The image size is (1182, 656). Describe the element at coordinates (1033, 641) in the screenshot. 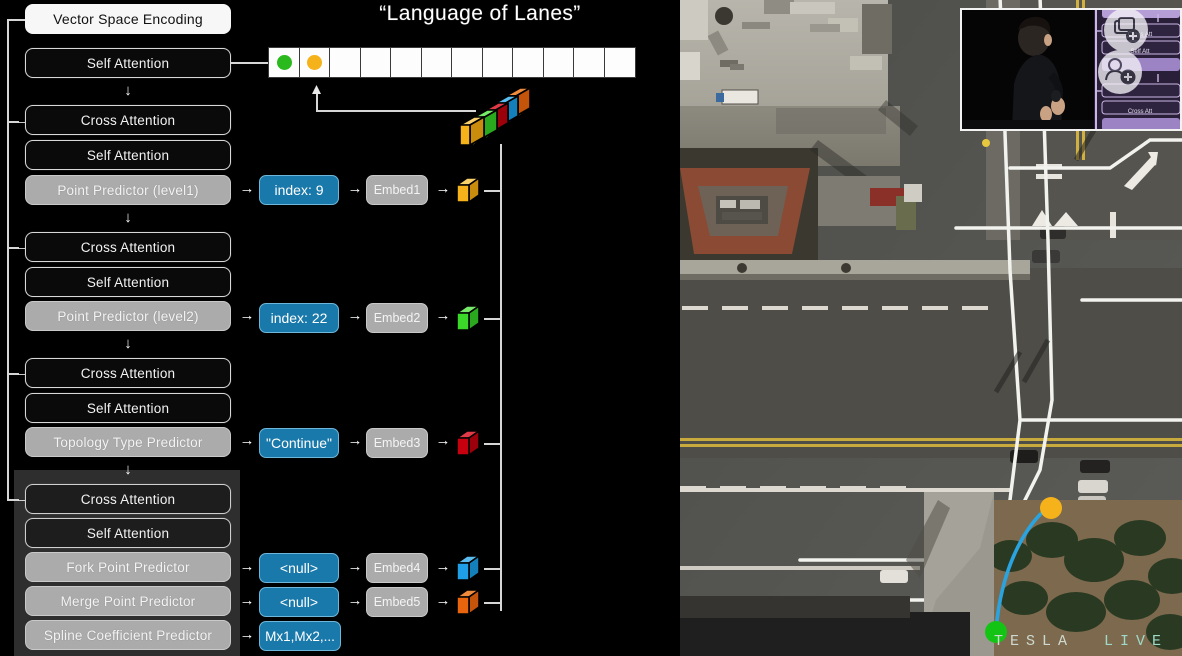

I see `watermark-brand: TESLA` at that location.